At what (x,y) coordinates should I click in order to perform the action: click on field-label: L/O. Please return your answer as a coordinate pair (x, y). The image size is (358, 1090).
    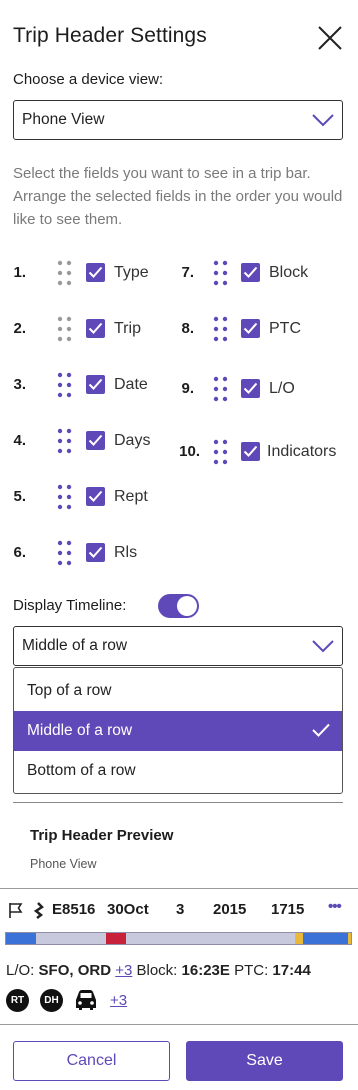
    Looking at the image, I should click on (282, 388).